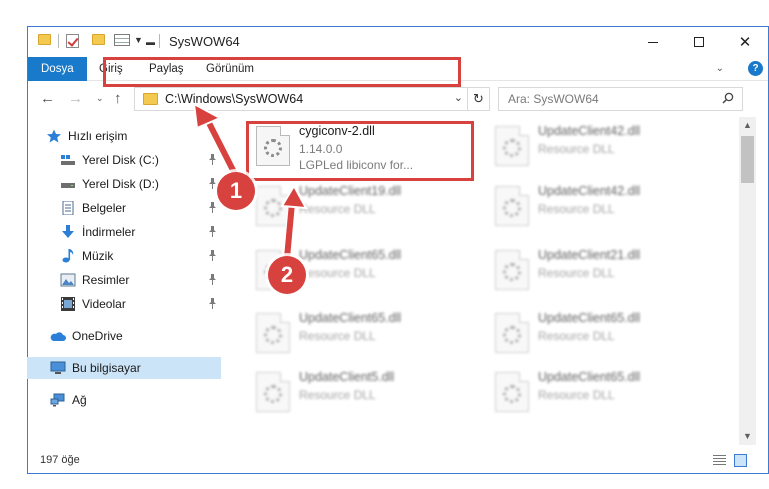 This screenshot has width=769, height=489. Describe the element at coordinates (720, 68) in the screenshot. I see `ribbon-expand-icon: ⌄` at that location.